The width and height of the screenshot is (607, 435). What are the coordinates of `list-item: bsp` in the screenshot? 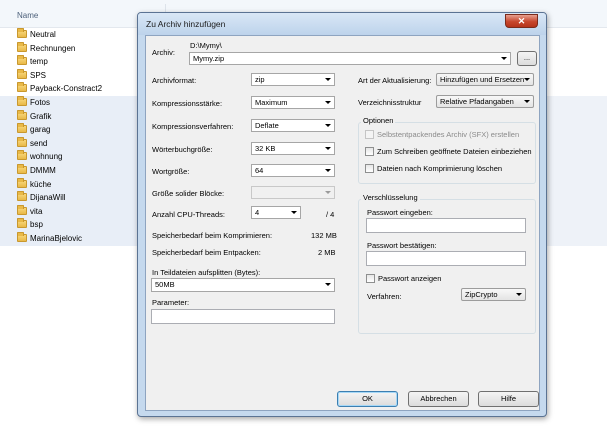 It's located at (70, 225).